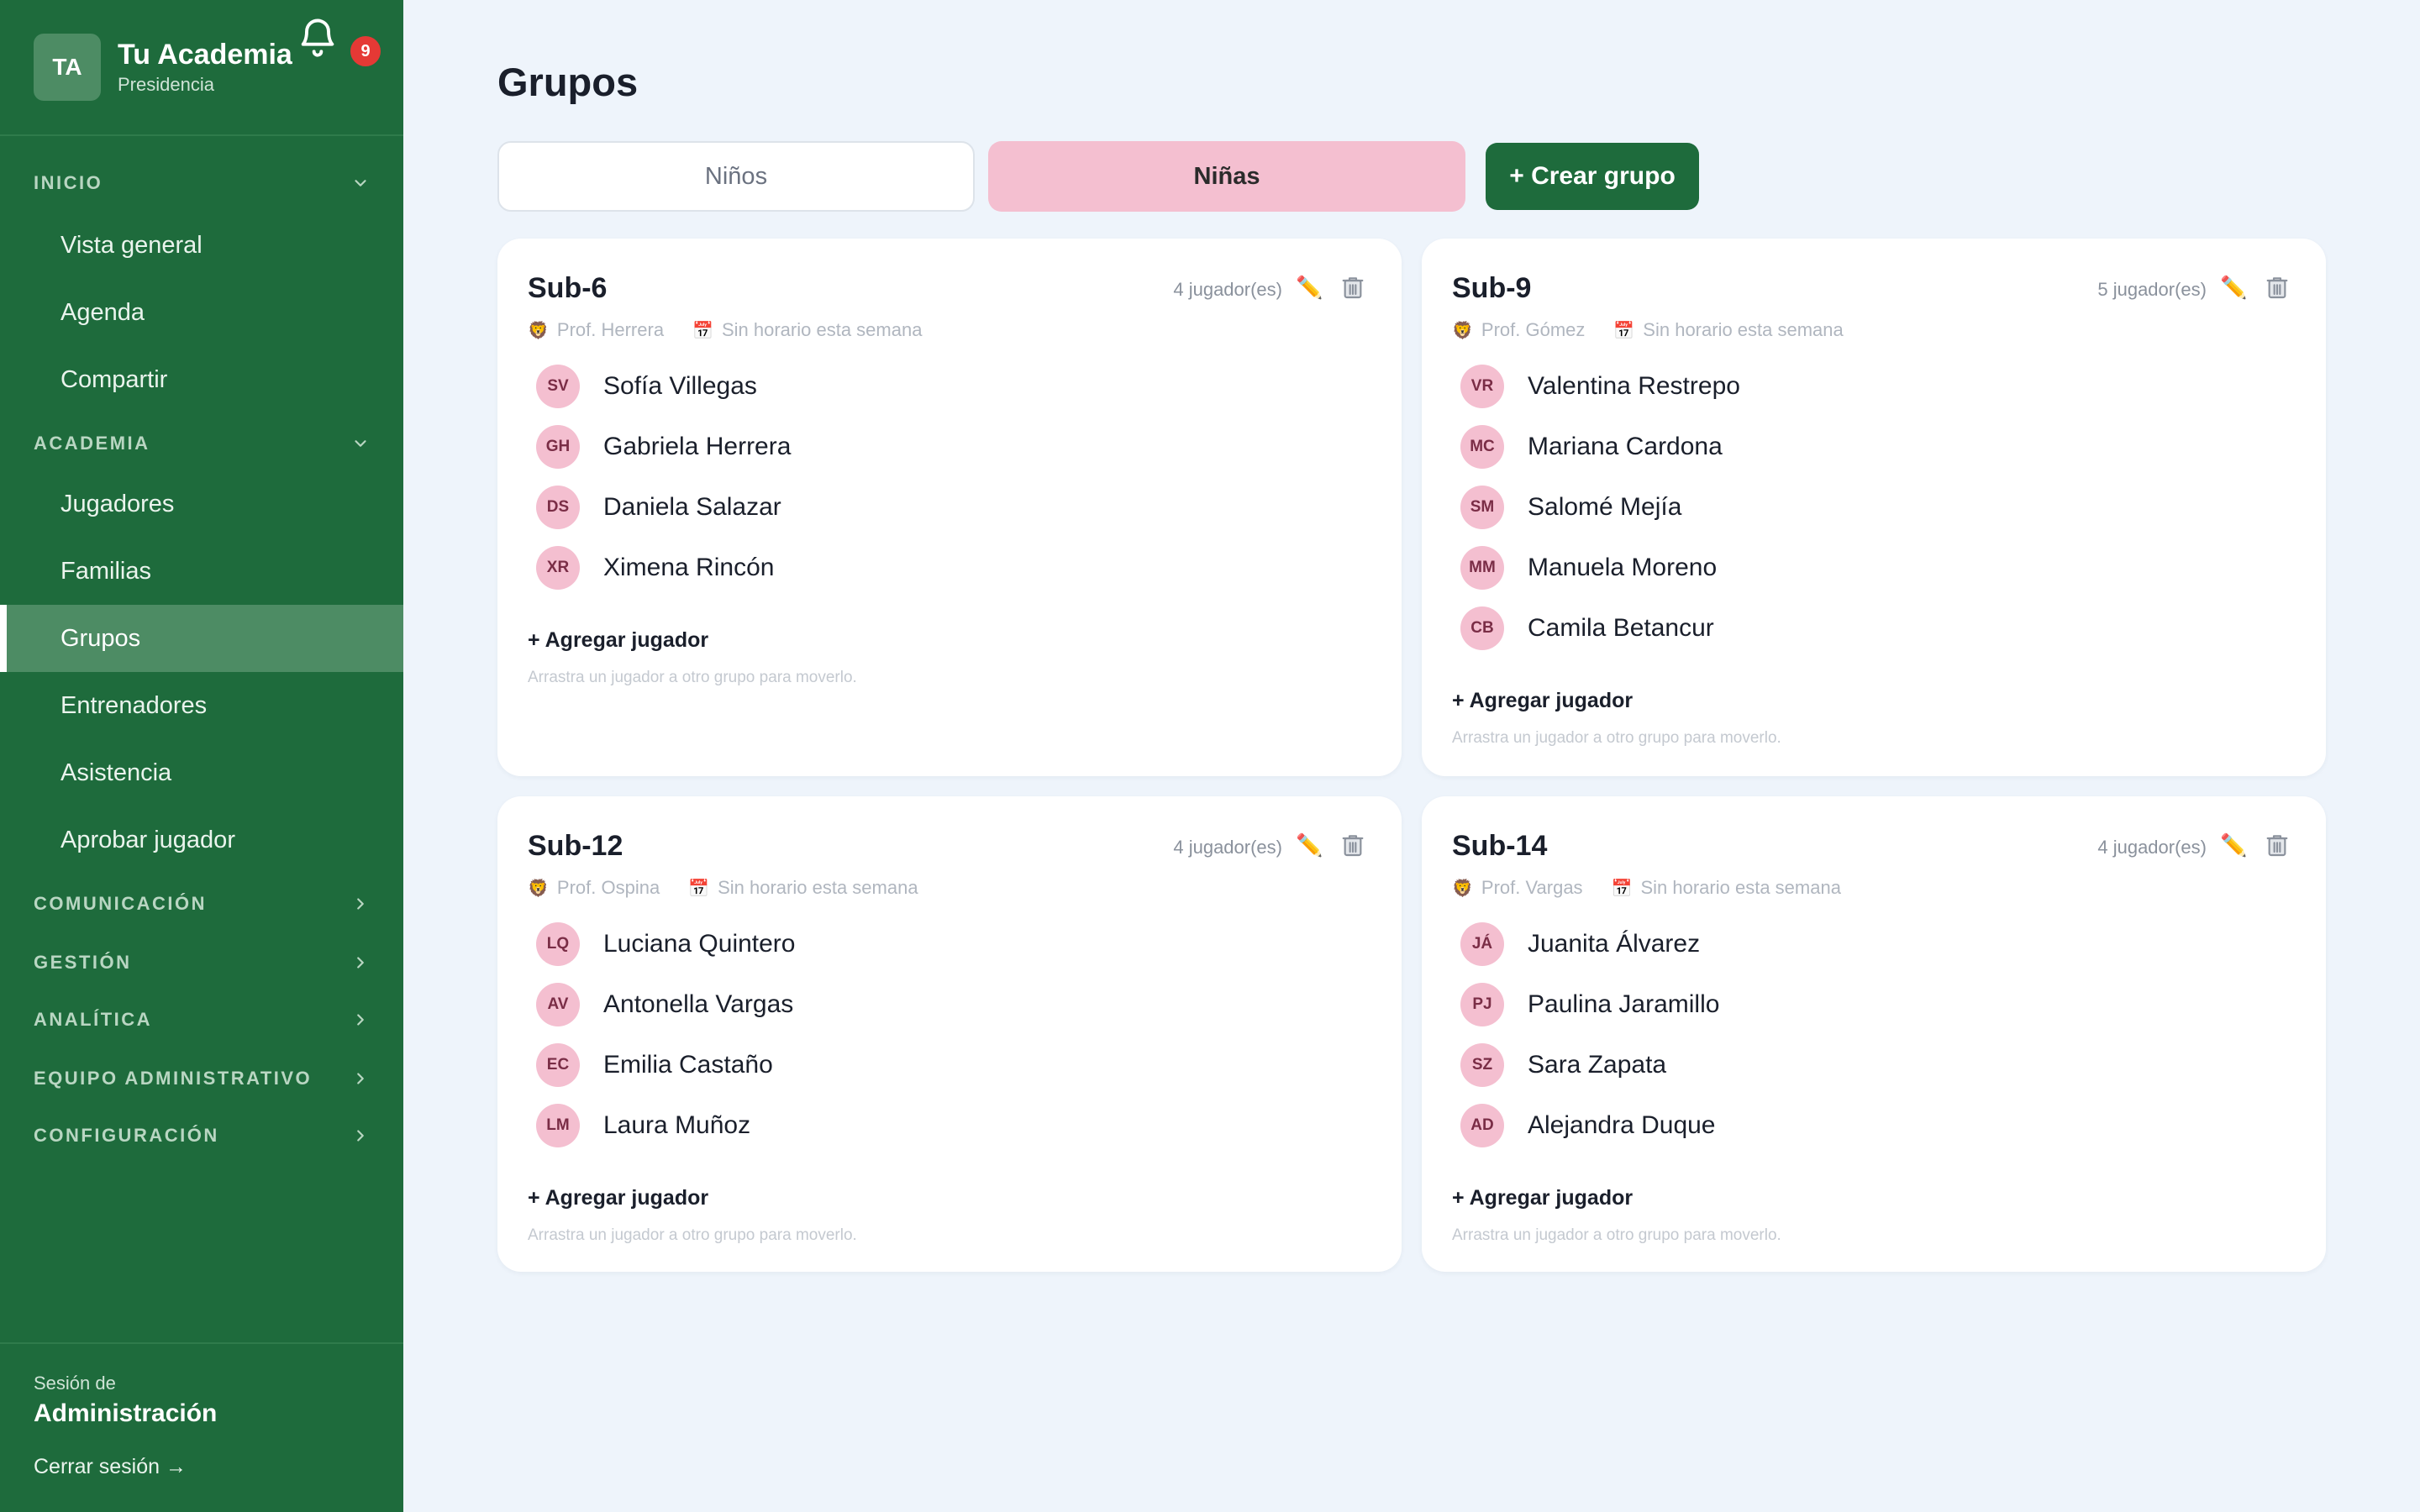  I want to click on player-name: Alejandra Duque, so click(1622, 1125).